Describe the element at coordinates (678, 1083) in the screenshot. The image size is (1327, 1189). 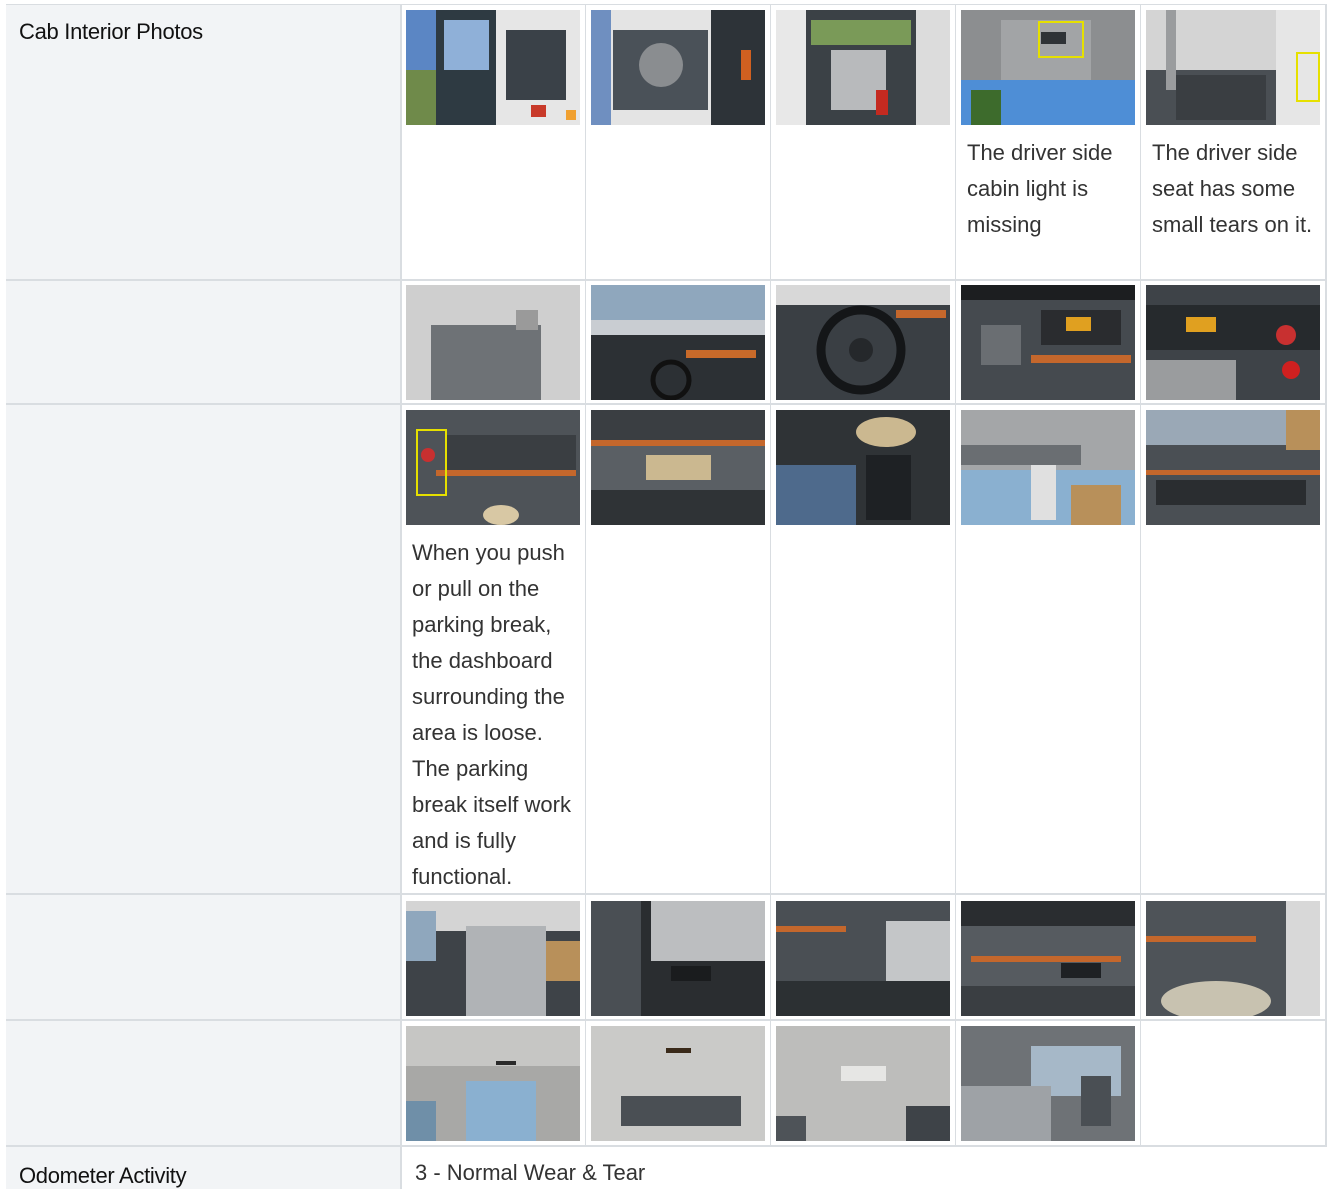
I see `sleeper-ceiling-photo` at that location.